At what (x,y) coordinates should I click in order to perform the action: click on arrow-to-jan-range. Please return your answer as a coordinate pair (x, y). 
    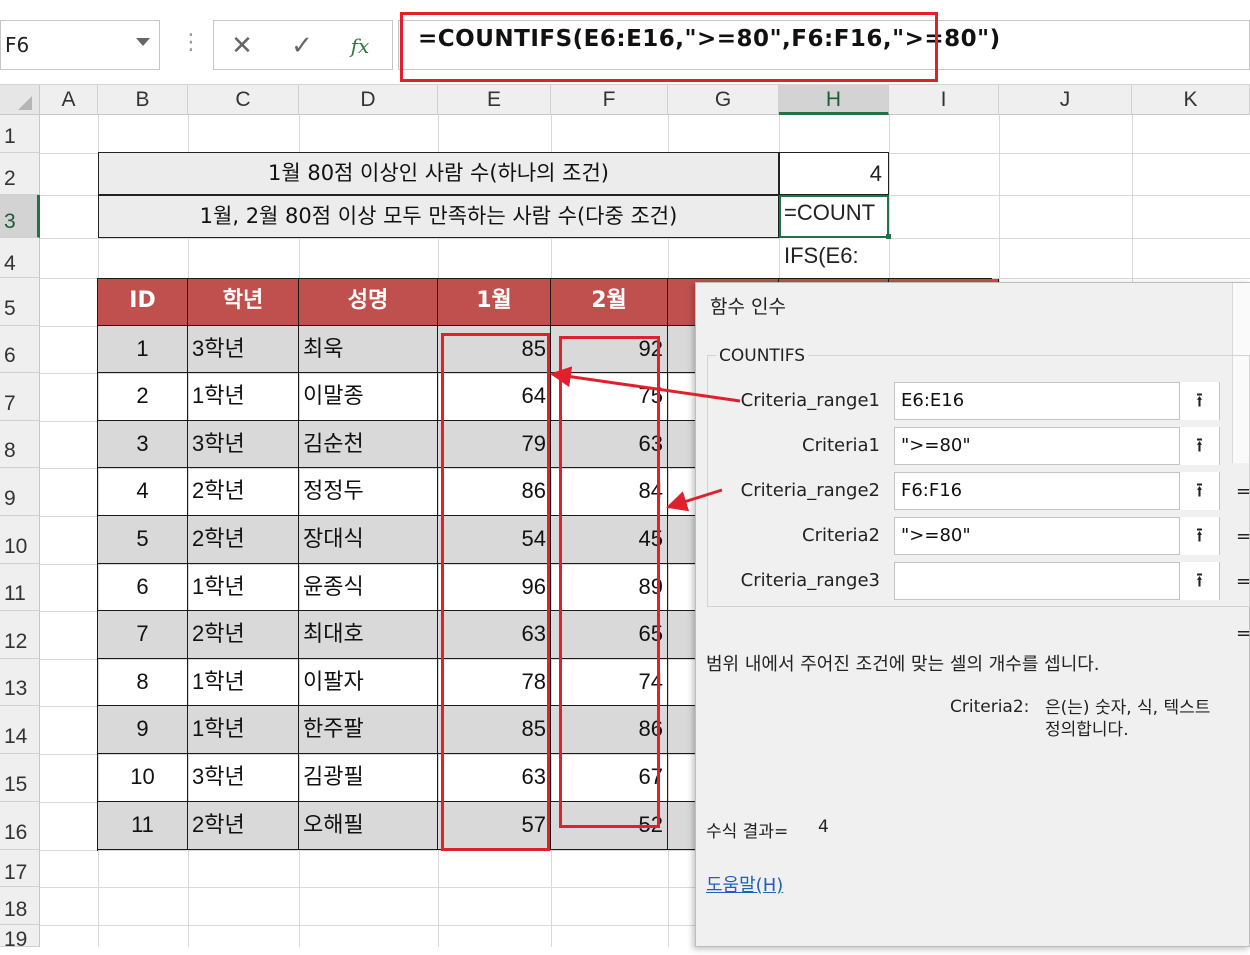
    Looking at the image, I should click on (645, 384).